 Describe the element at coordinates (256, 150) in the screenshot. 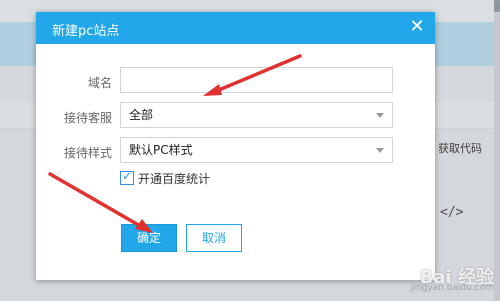

I see `style-select: 默认PC样式` at that location.